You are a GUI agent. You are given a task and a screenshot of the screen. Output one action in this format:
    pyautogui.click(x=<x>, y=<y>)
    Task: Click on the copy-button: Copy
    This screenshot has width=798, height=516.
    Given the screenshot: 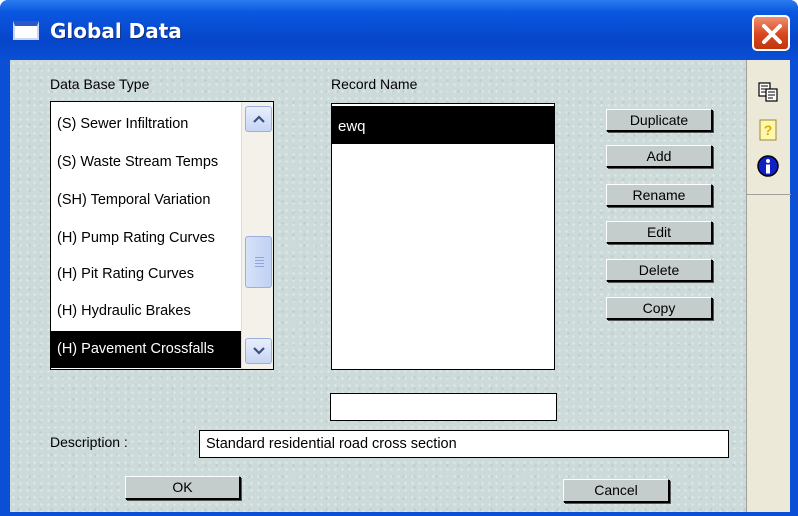 What is the action you would take?
    pyautogui.click(x=659, y=308)
    